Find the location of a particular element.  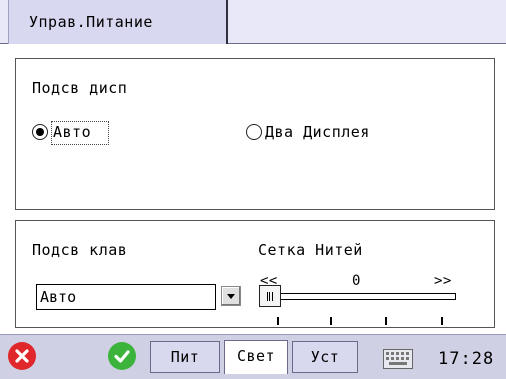

chevron-down-icon is located at coordinates (231, 296).